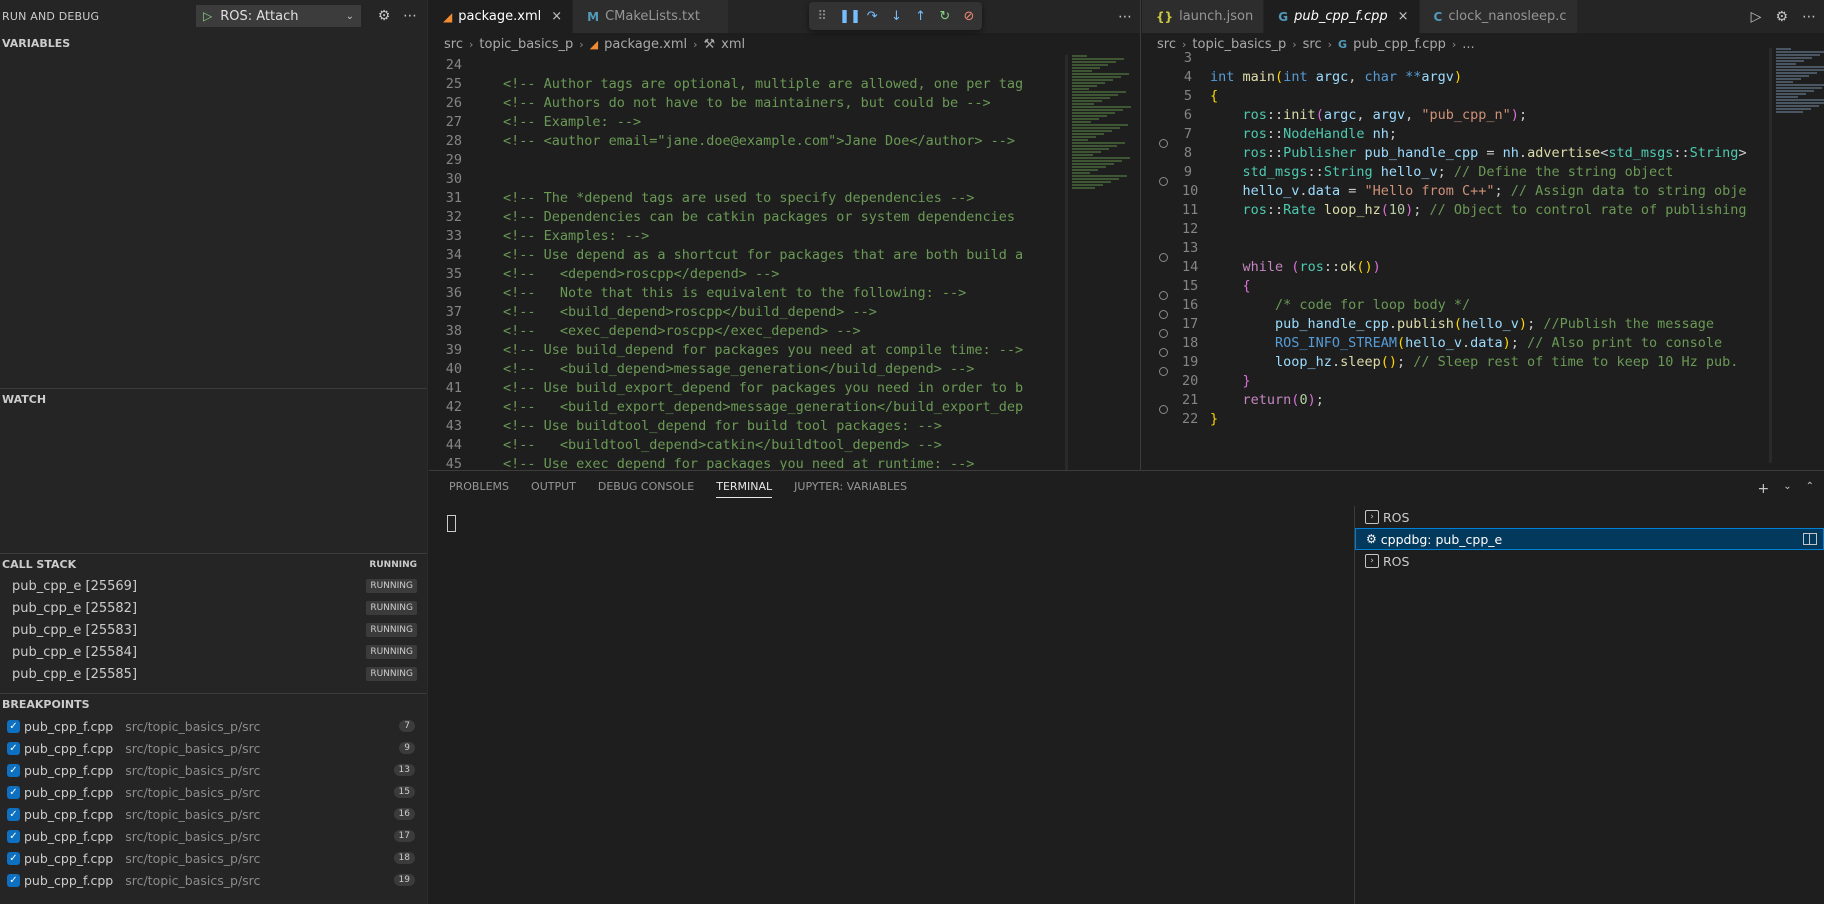  Describe the element at coordinates (1763, 489) in the screenshot. I see `new-terminal-icon: +` at that location.